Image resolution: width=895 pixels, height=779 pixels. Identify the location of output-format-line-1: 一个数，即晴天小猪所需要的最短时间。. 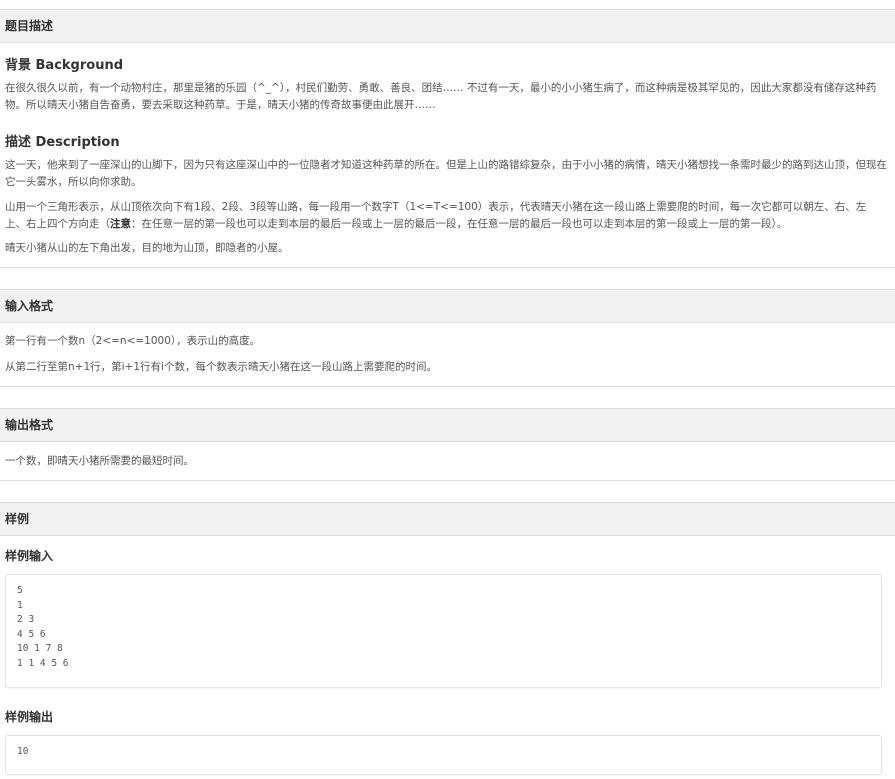
(99, 461).